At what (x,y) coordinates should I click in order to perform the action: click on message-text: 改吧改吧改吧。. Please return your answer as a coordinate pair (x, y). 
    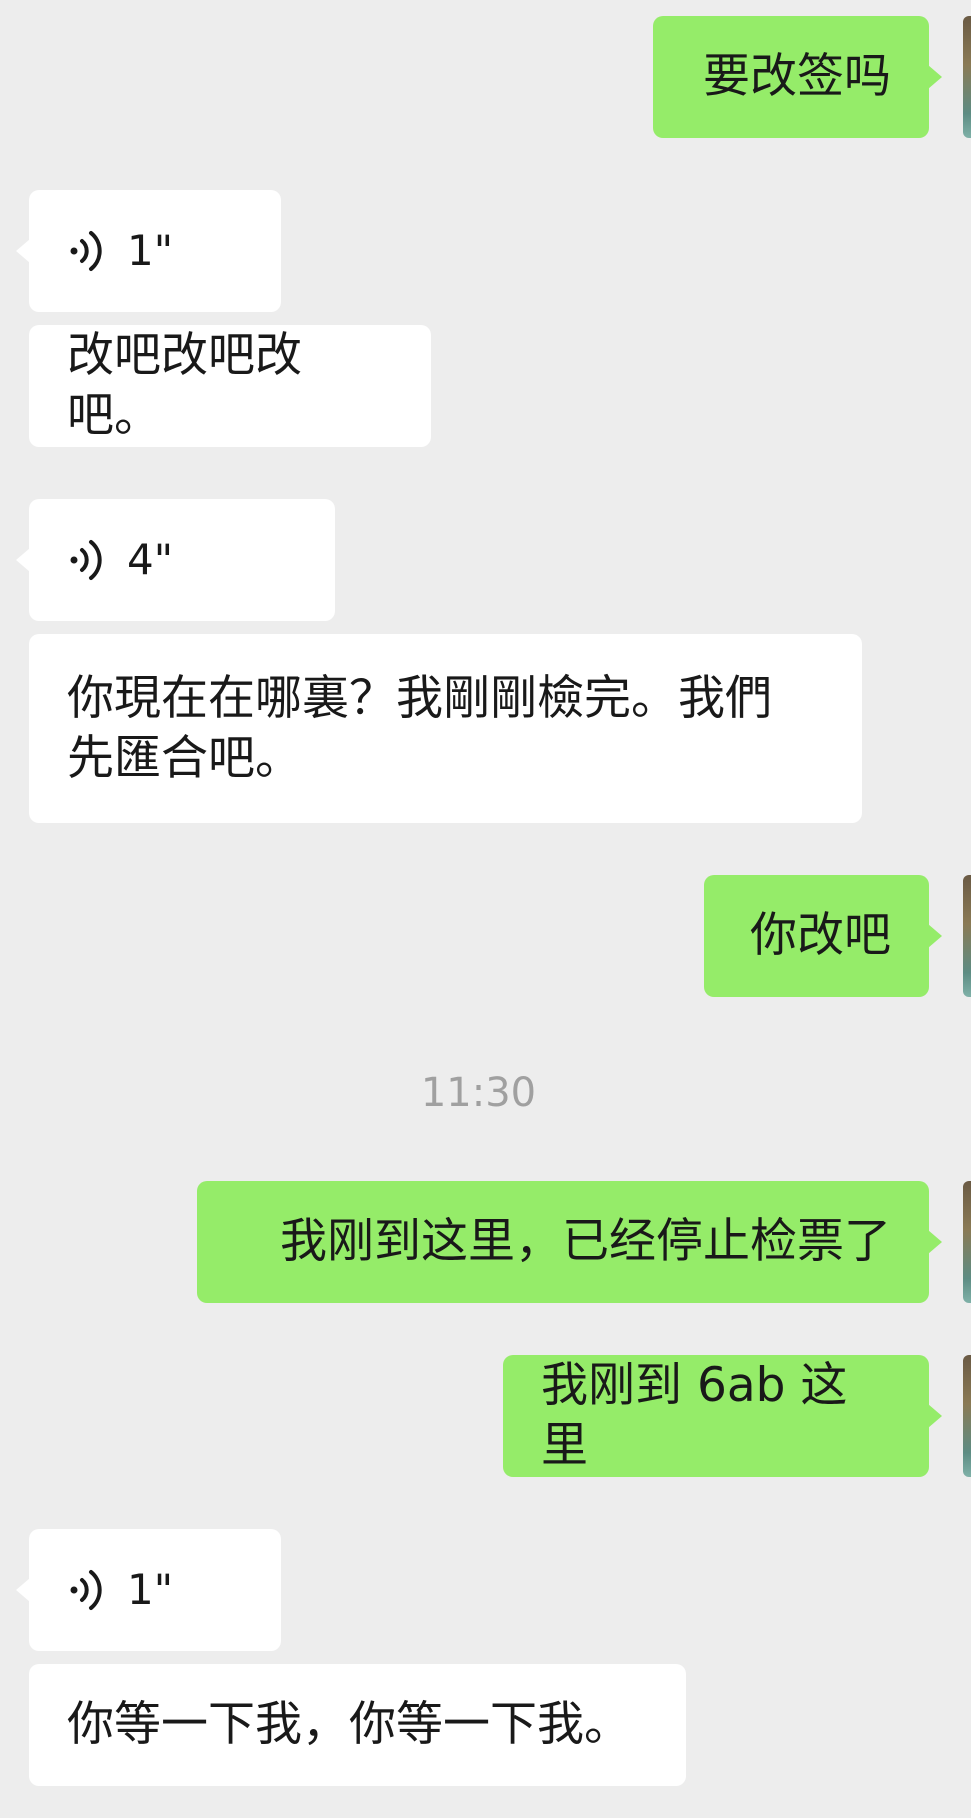
    Looking at the image, I should click on (184, 385).